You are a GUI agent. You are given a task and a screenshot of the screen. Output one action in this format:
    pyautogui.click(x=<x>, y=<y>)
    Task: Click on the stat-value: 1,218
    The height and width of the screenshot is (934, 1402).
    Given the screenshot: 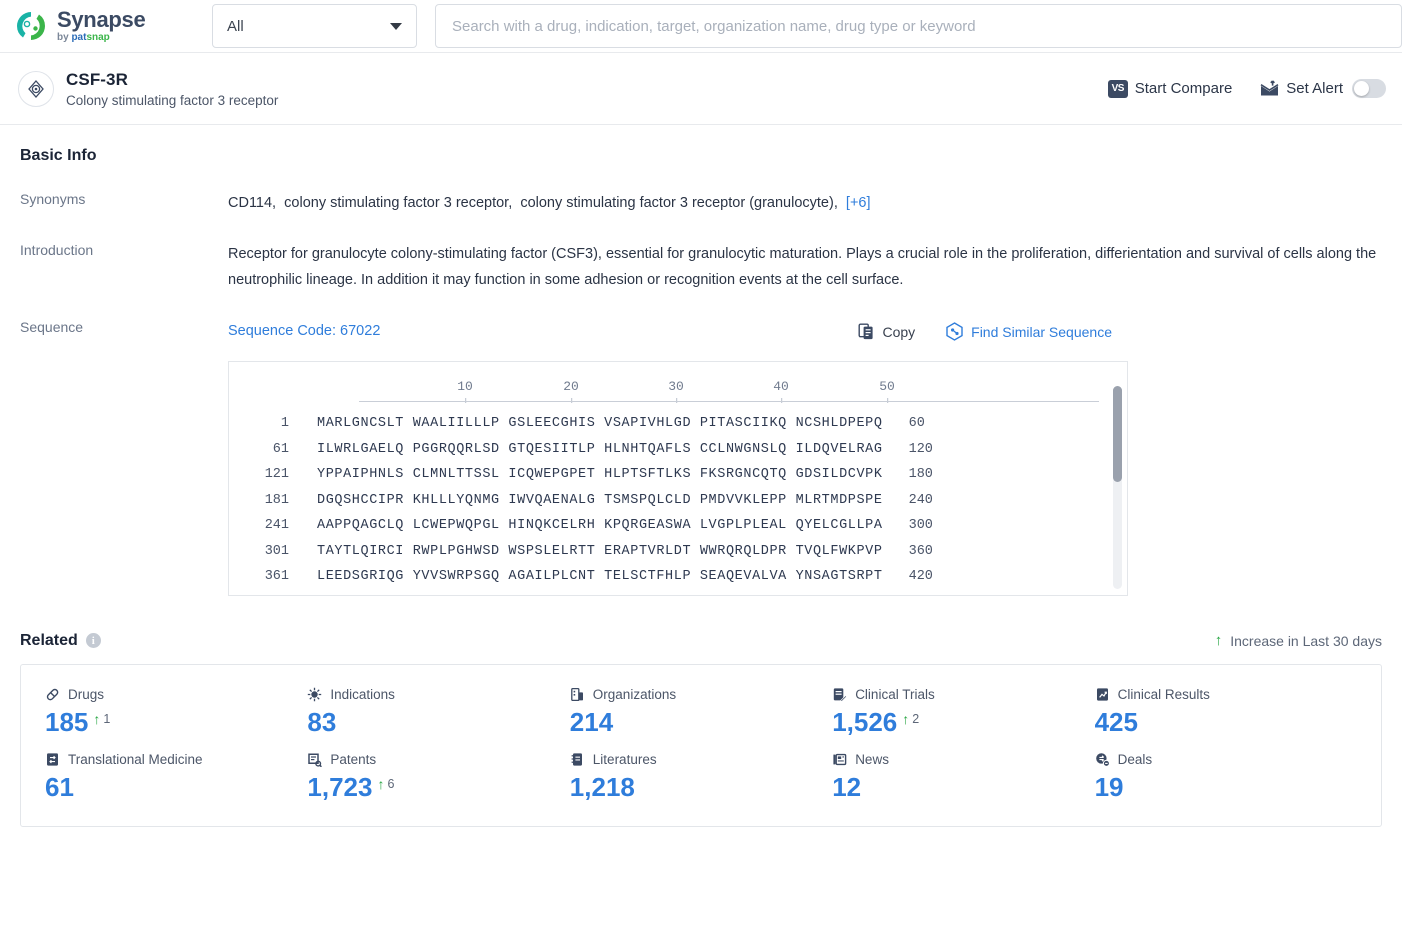 What is the action you would take?
    pyautogui.click(x=602, y=787)
    